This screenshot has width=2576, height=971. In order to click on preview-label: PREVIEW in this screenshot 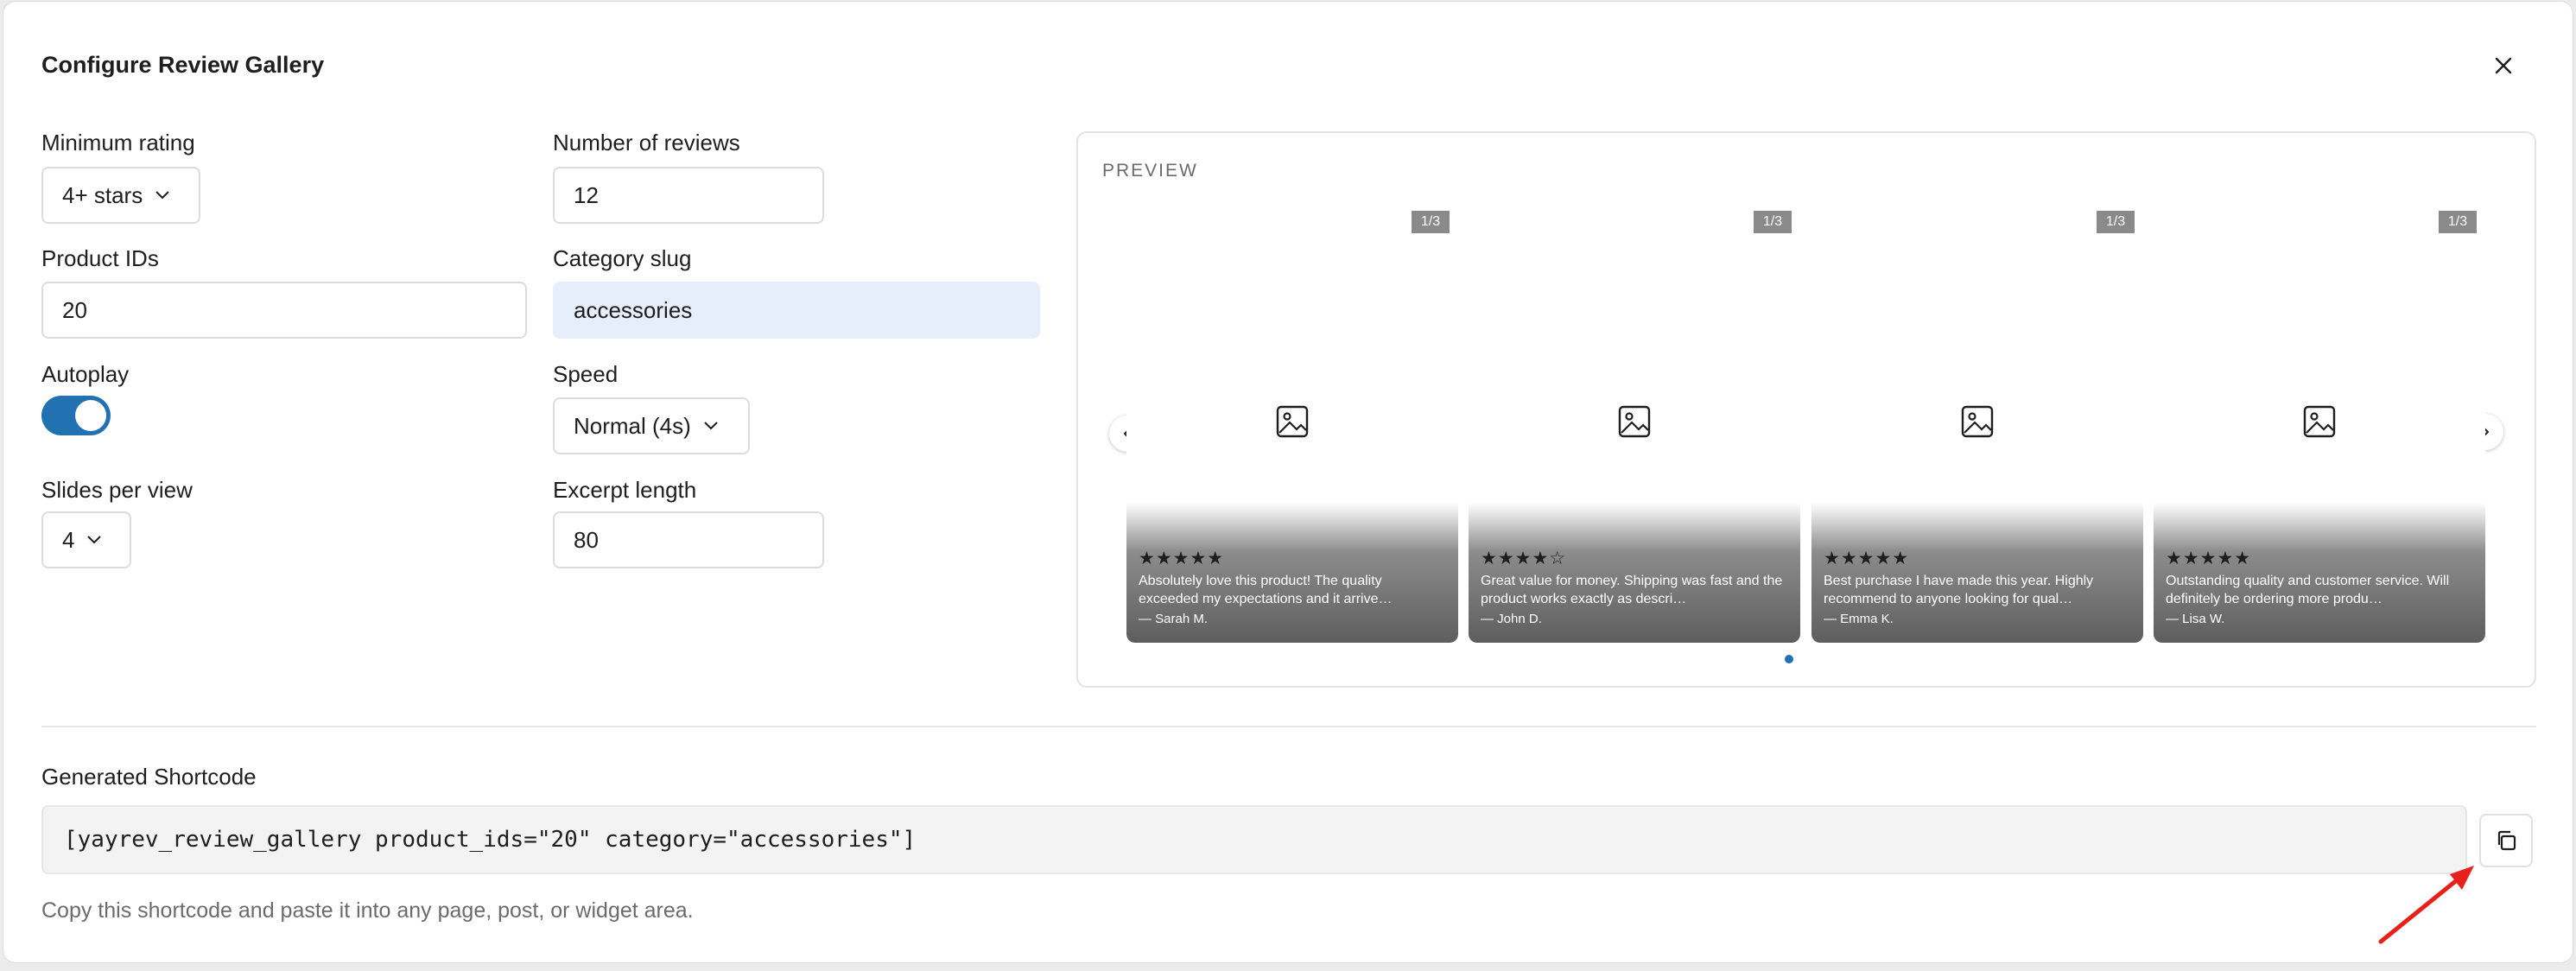, I will do `click(1150, 171)`.